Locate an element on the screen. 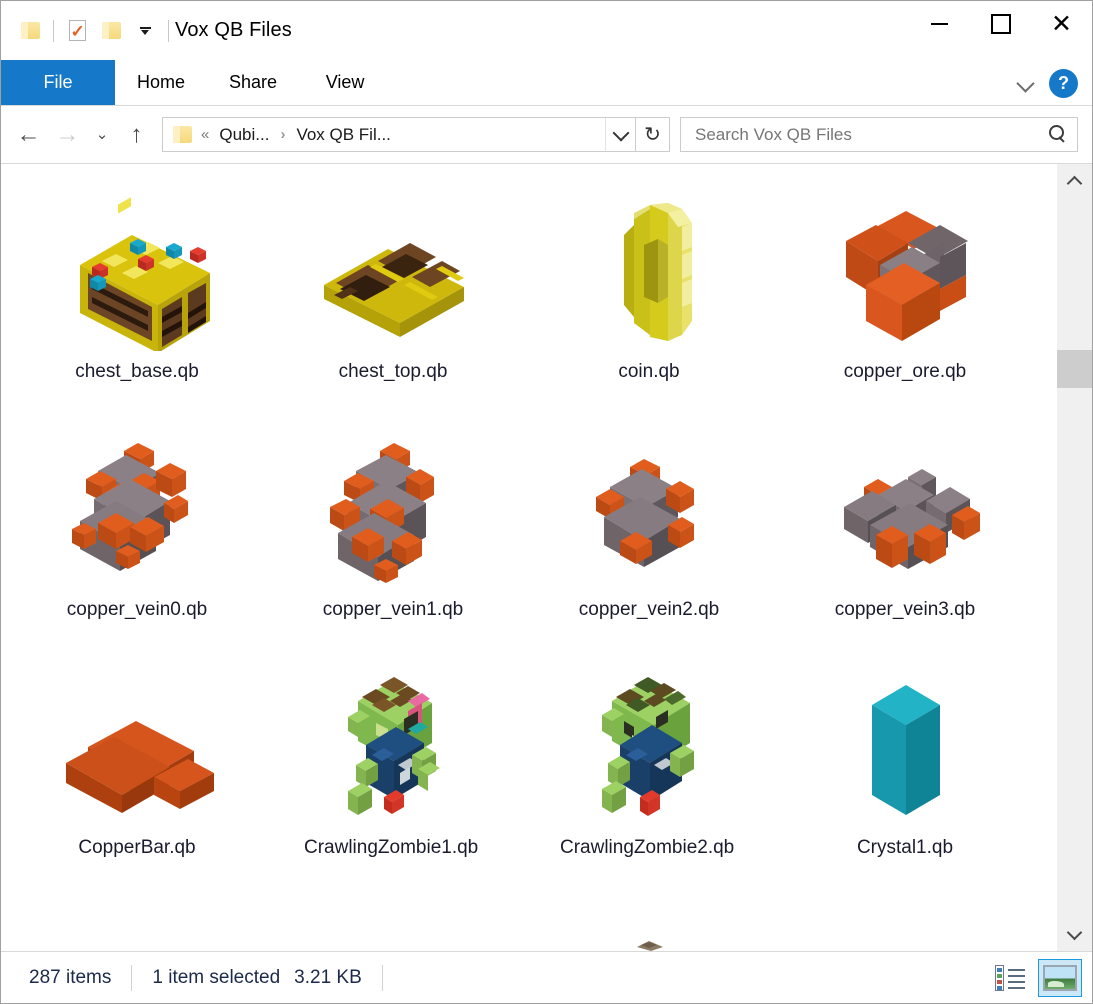  file-item: copper_ore.qb is located at coordinates (905, 301).